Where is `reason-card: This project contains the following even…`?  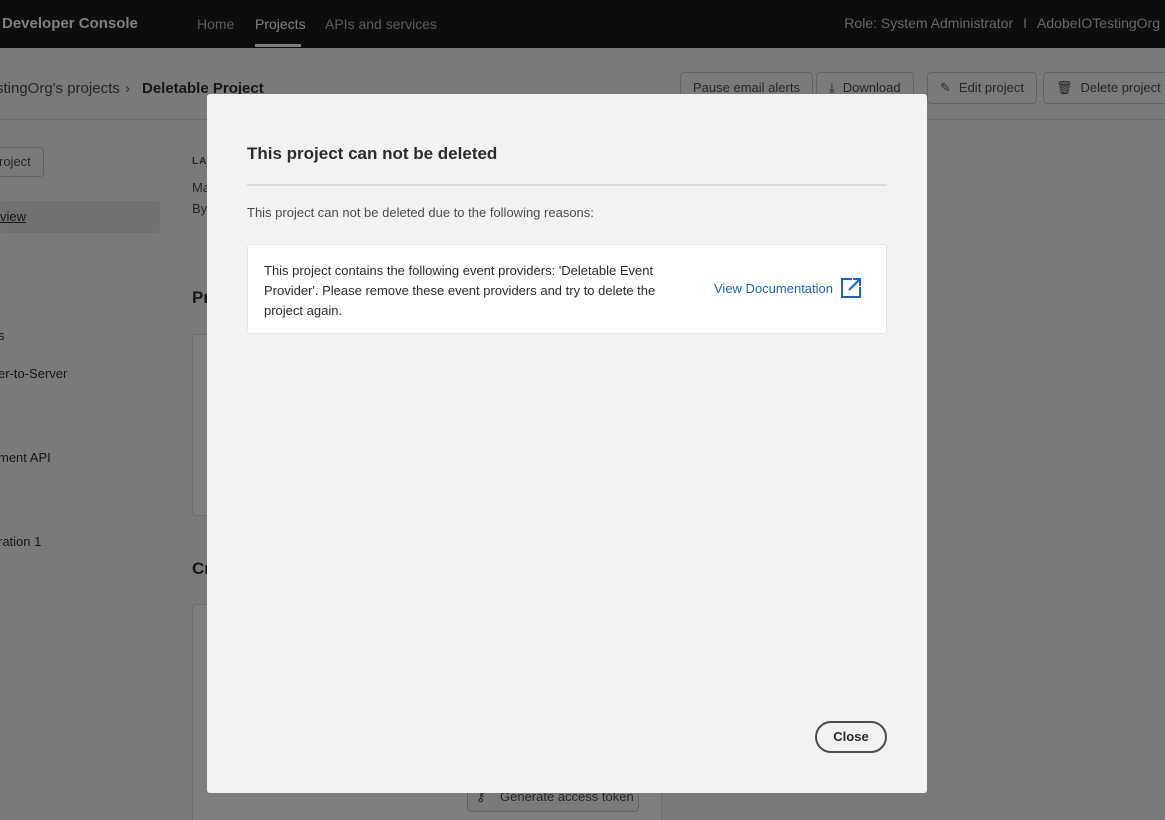
reason-card: This project contains the following even… is located at coordinates (567, 289).